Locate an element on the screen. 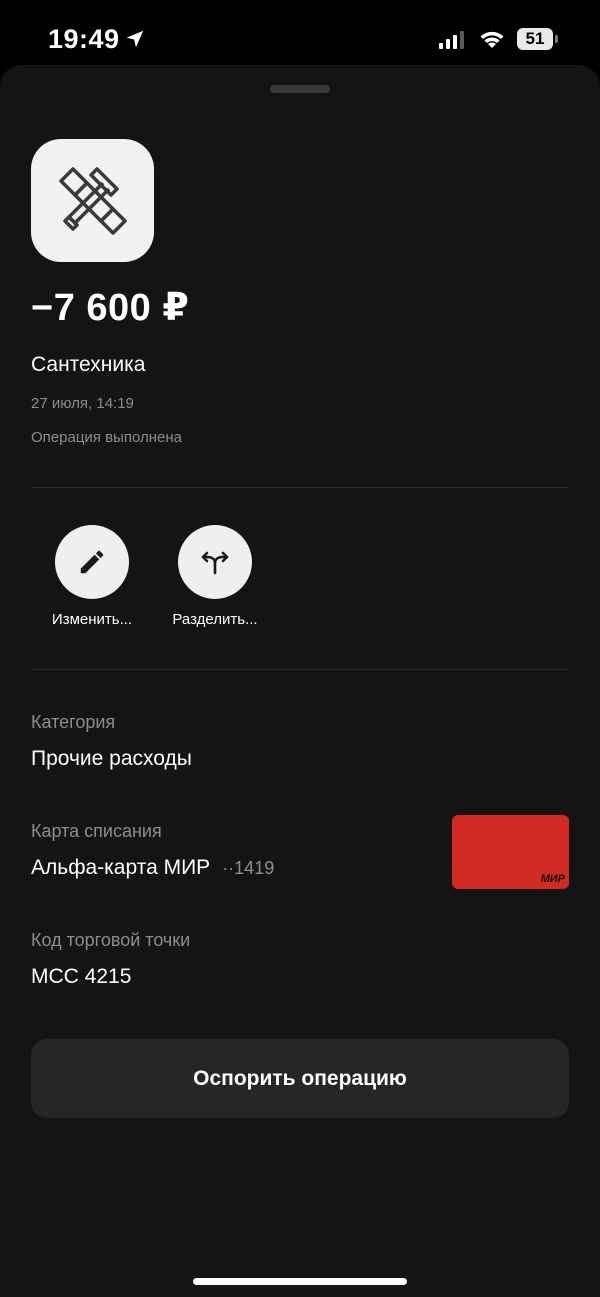 Image resolution: width=600 pixels, height=1297 pixels. pencil-icon is located at coordinates (92, 562).